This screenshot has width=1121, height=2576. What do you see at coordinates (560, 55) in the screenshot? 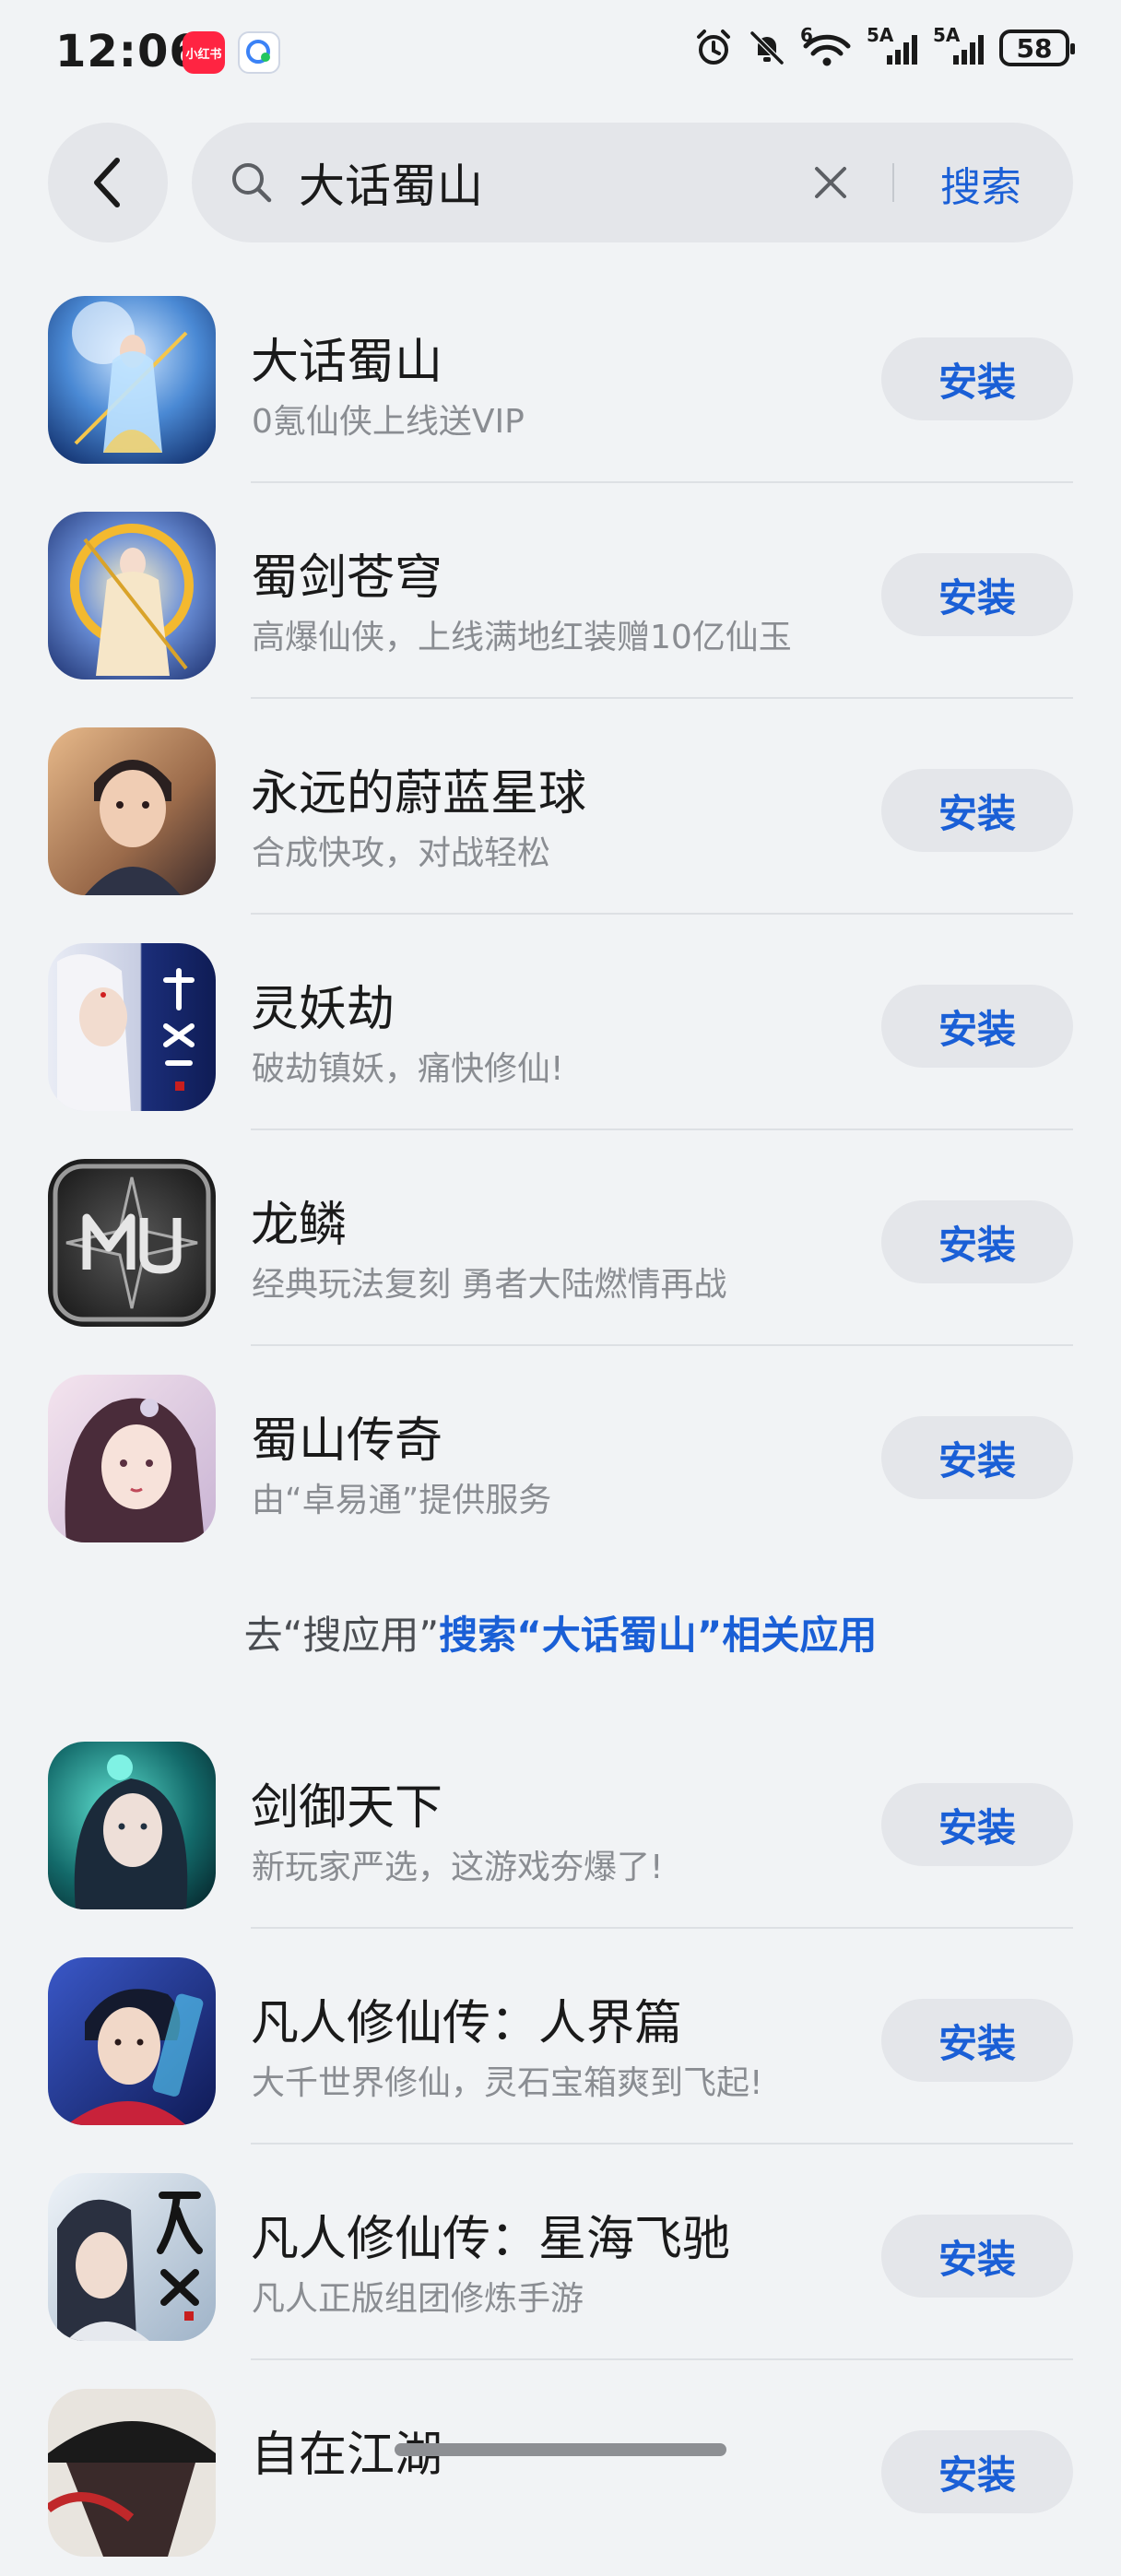
I see `status-bar: 12:06 小红书 6 5A 5A 58` at bounding box center [560, 55].